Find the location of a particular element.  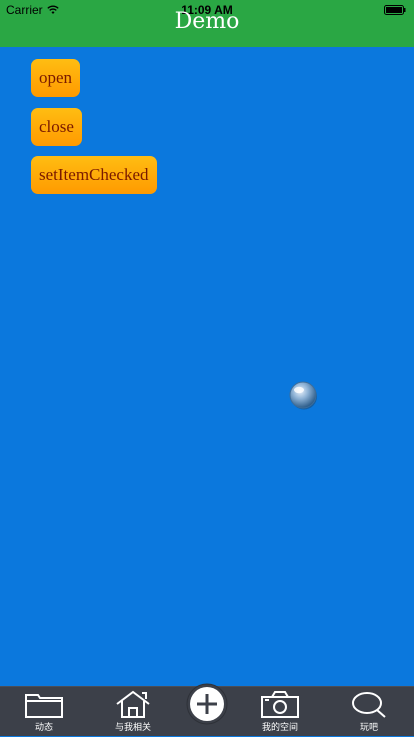

navigation-bar: Demo is located at coordinates (207, 28).